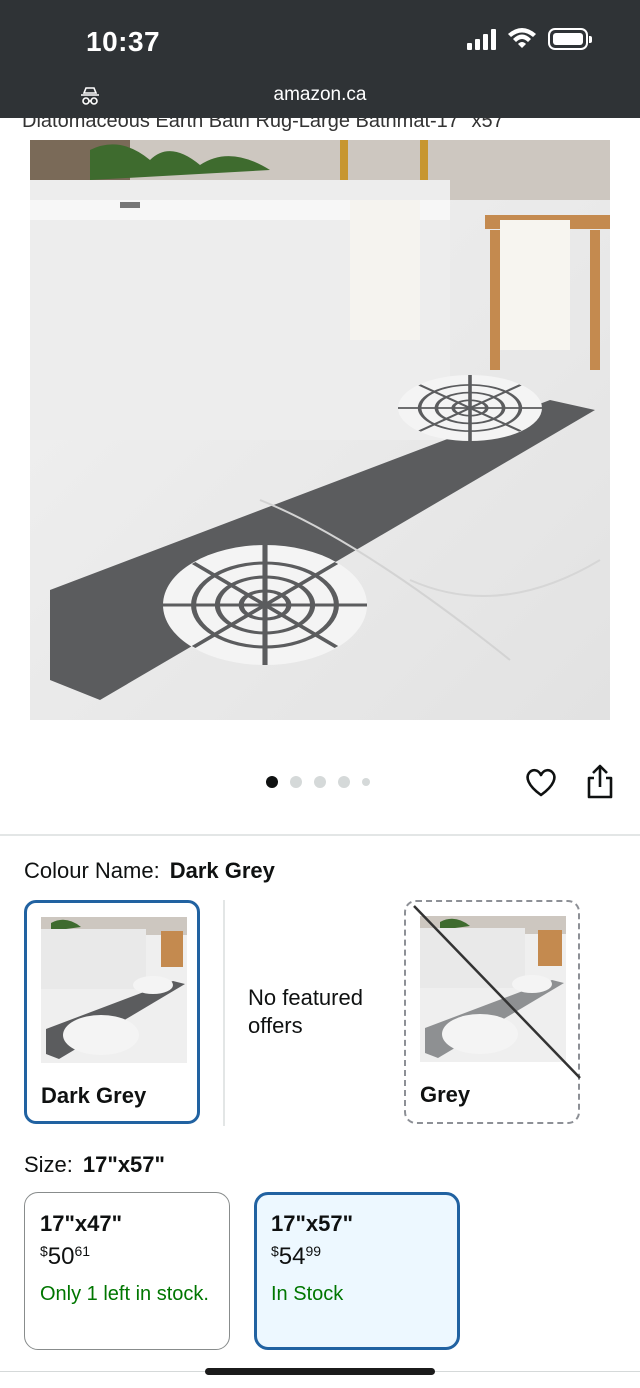  What do you see at coordinates (65, 1256) in the screenshot?
I see `size-option-price: $5061` at bounding box center [65, 1256].